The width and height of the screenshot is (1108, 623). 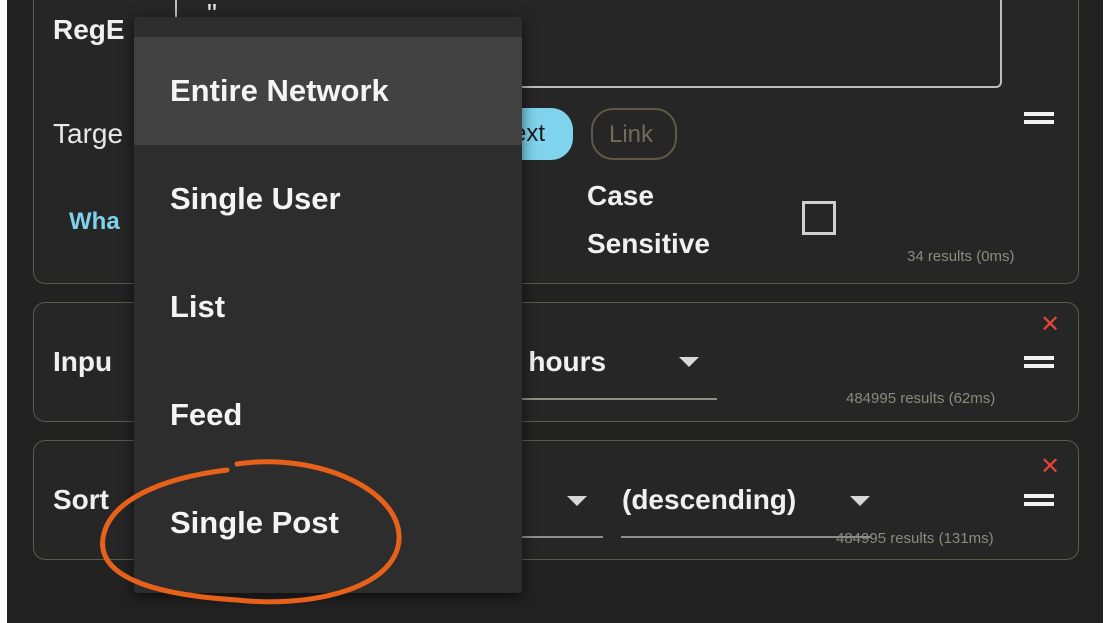 What do you see at coordinates (961, 256) in the screenshot?
I see `regex-results-count: 34 results (0ms)` at bounding box center [961, 256].